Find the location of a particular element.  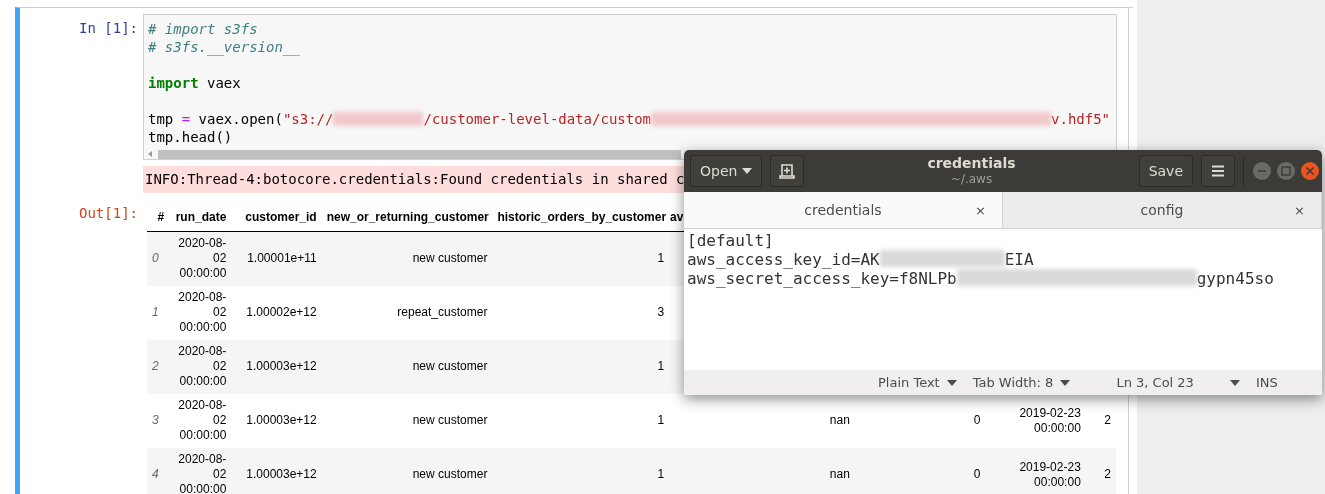

code-token: vaex is located at coordinates (223, 83).